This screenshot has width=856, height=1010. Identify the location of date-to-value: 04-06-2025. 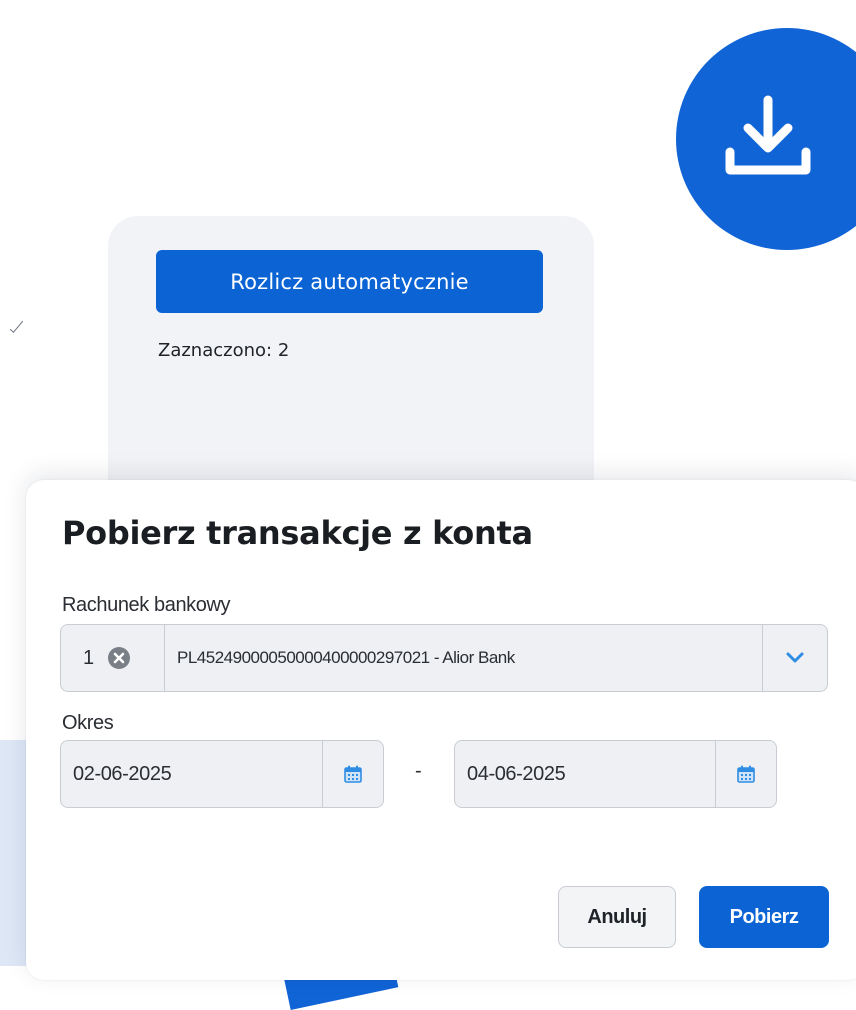
(516, 773).